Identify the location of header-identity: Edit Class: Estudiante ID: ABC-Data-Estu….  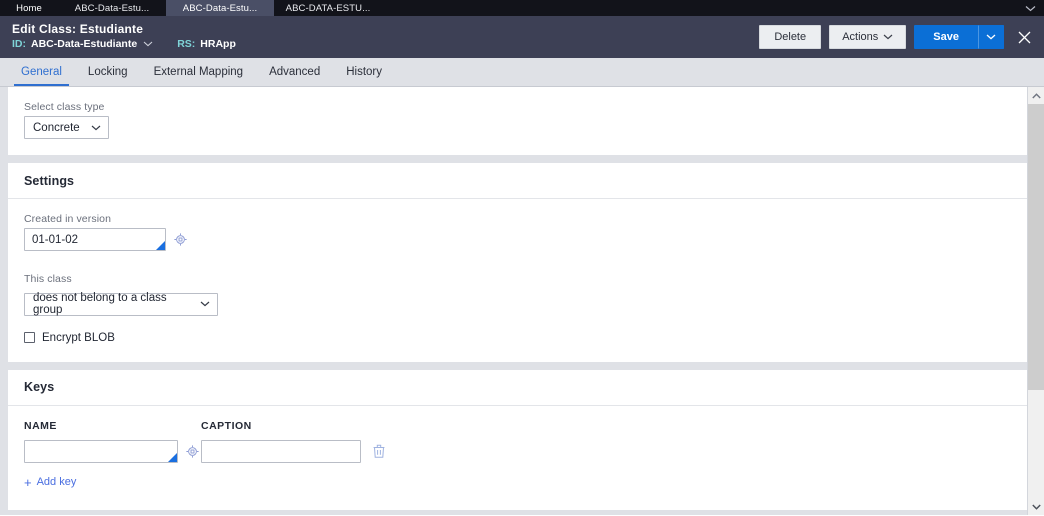
(124, 37).